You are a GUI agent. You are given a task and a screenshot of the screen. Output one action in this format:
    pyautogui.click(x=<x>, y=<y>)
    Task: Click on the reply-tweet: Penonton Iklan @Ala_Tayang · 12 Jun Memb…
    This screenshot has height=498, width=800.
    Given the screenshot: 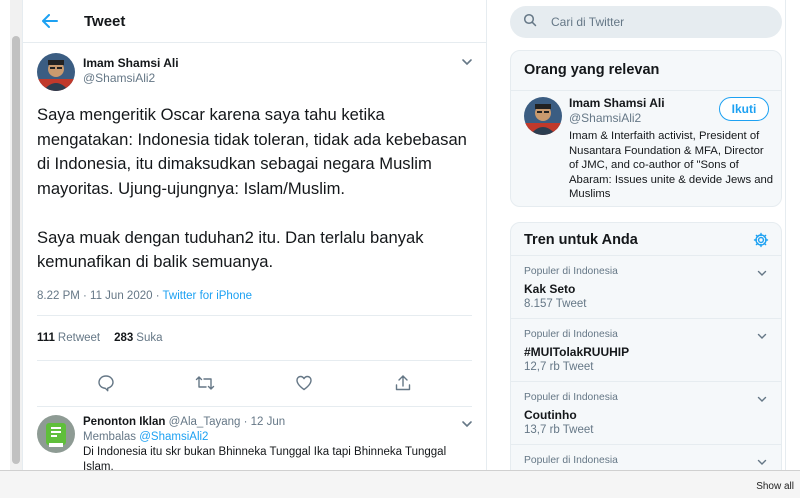 What is the action you would take?
    pyautogui.click(x=254, y=439)
    